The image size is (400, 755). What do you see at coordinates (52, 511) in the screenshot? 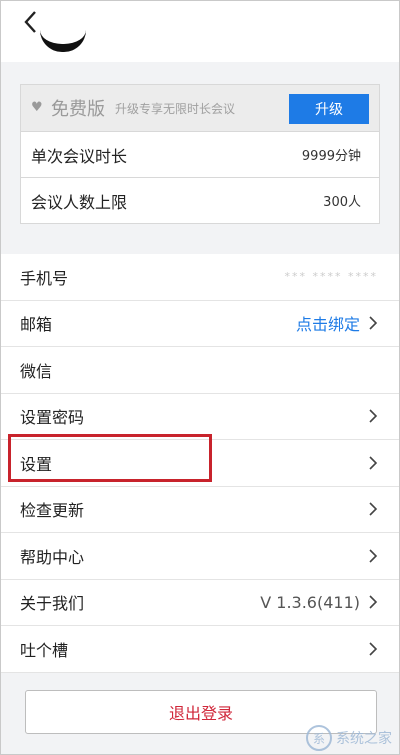
I see `menu-item-label: 检查更新` at bounding box center [52, 511].